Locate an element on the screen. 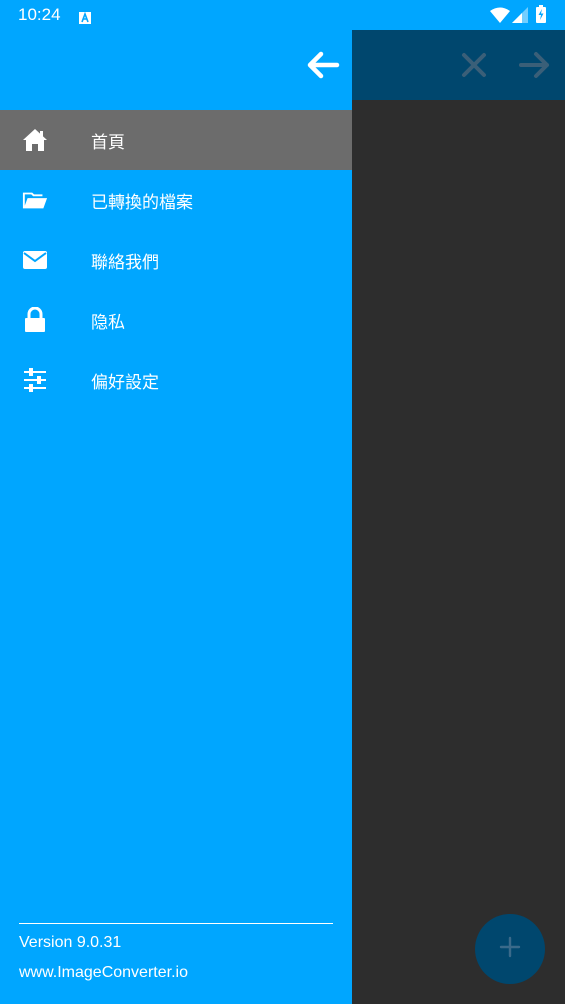 The image size is (565, 1004). website-link: www.ImageConverter.io is located at coordinates (103, 973).